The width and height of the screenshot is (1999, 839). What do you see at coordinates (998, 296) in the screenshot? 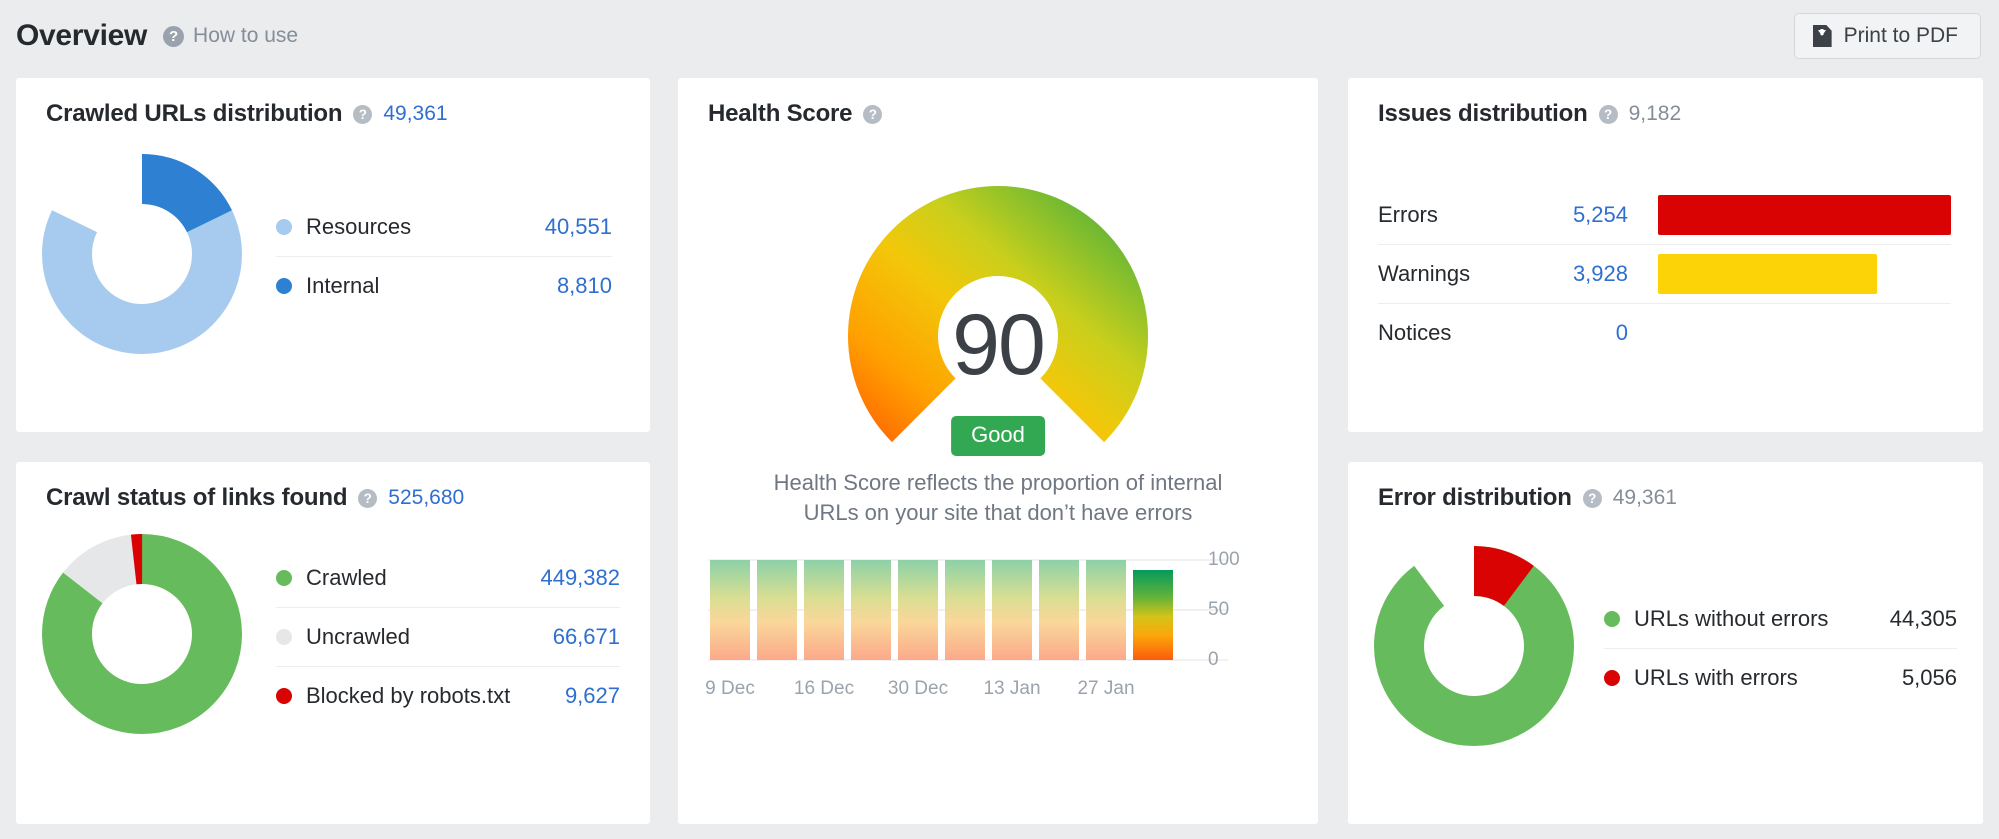
I see `health-score-gauge: 90 Good` at bounding box center [998, 296].